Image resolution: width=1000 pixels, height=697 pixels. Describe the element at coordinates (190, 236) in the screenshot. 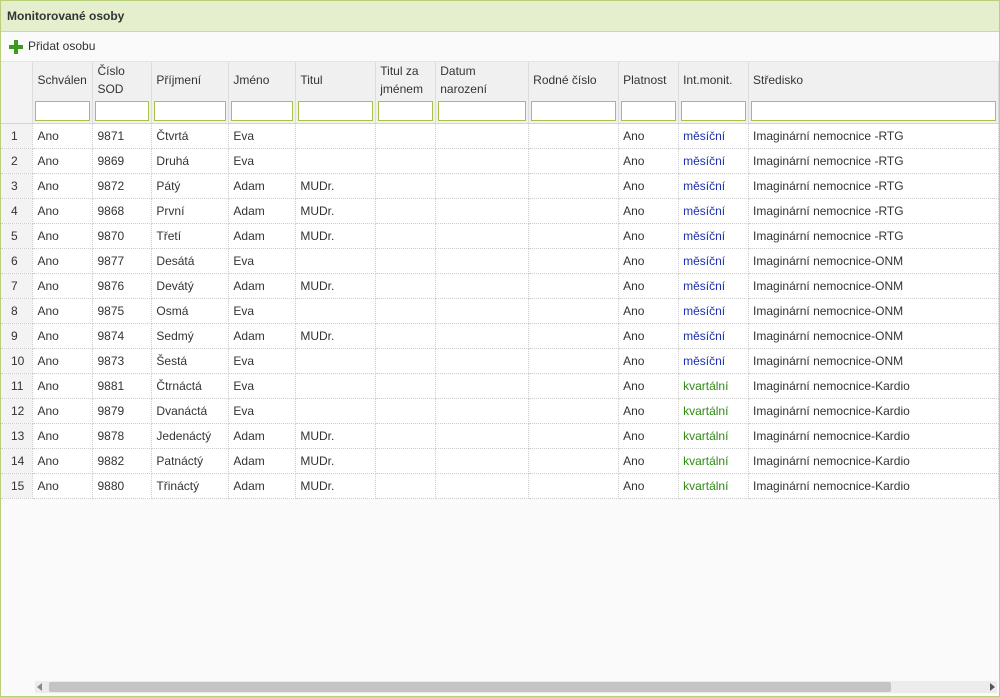

I see `surname-cell: Třetí` at that location.